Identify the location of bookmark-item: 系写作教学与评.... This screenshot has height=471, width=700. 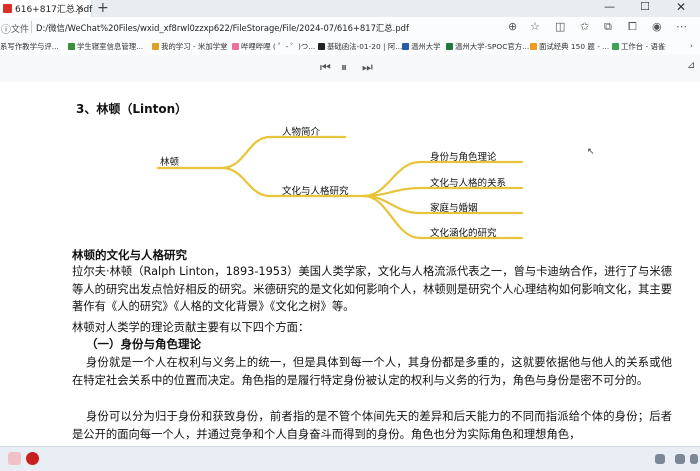
(29, 46).